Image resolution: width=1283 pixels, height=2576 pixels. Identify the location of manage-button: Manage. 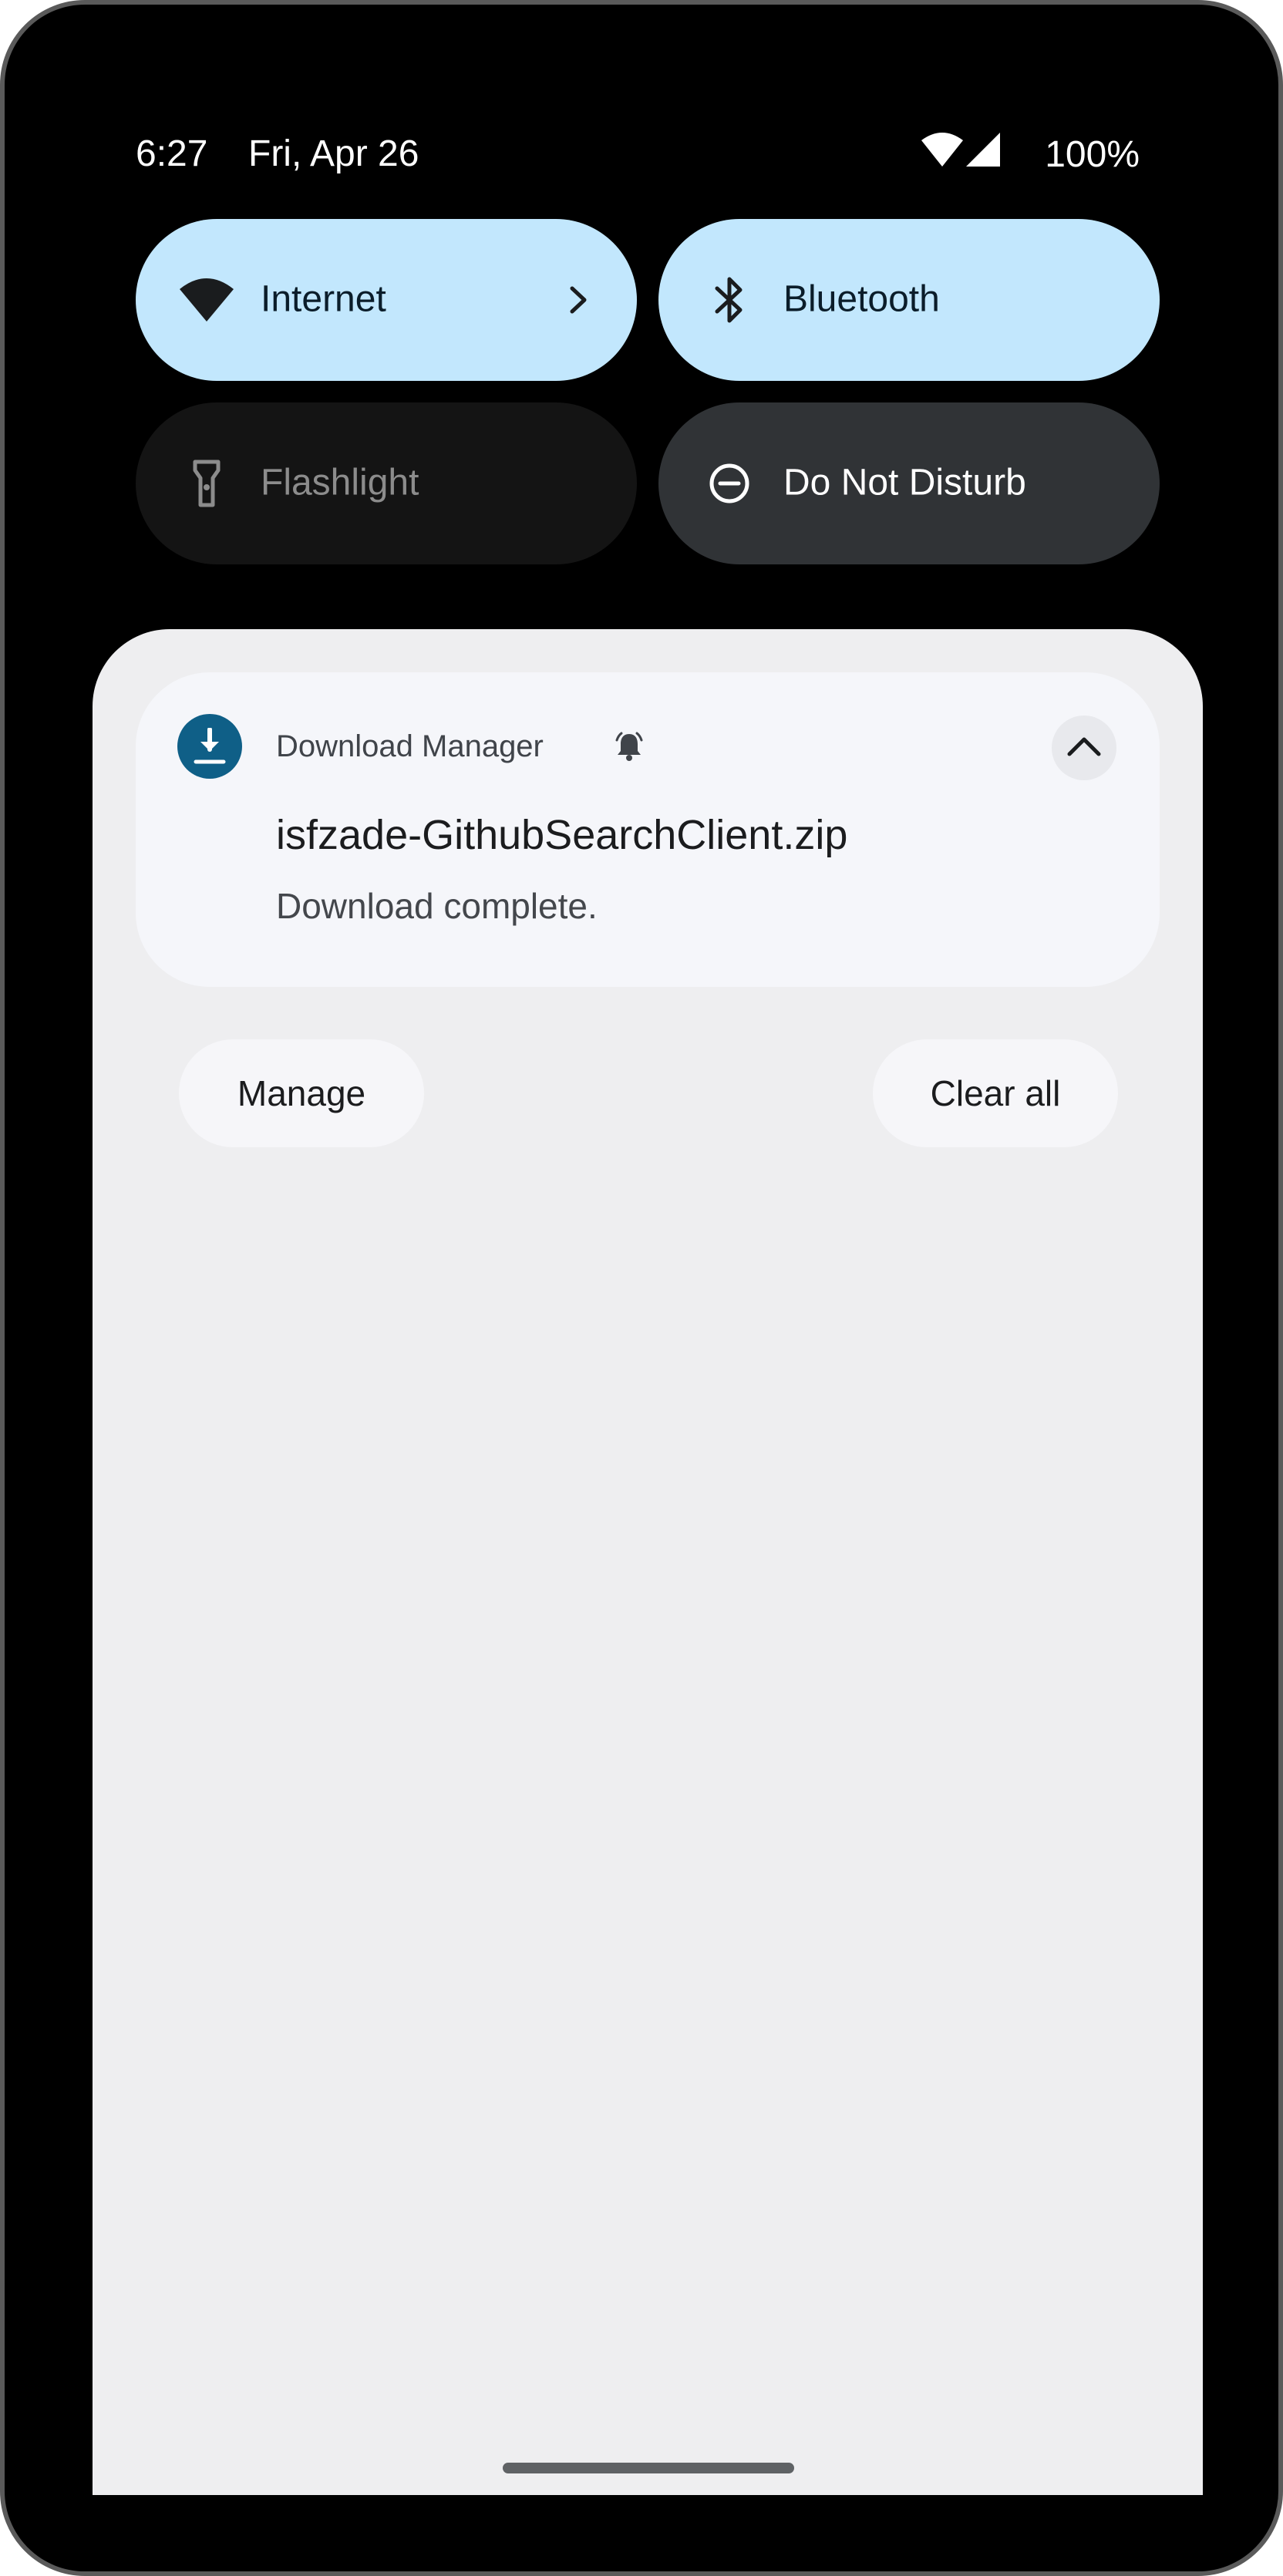
(301, 1093).